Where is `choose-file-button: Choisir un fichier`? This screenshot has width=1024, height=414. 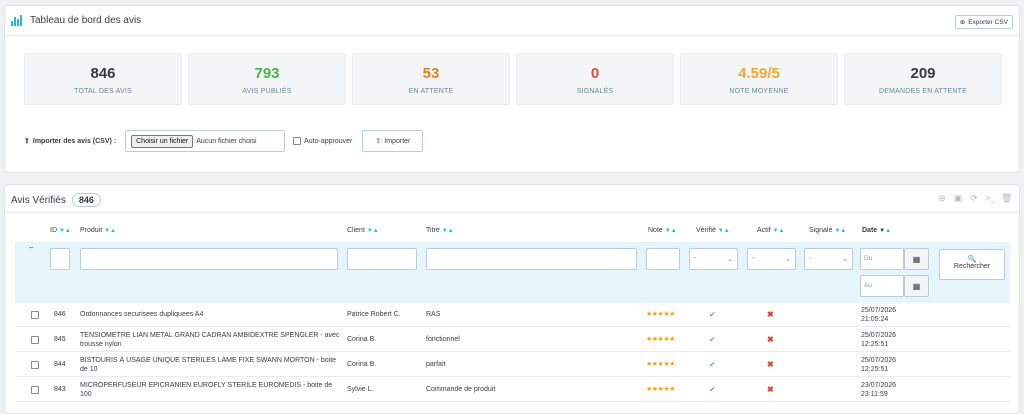
choose-file-button: Choisir un fichier is located at coordinates (162, 141).